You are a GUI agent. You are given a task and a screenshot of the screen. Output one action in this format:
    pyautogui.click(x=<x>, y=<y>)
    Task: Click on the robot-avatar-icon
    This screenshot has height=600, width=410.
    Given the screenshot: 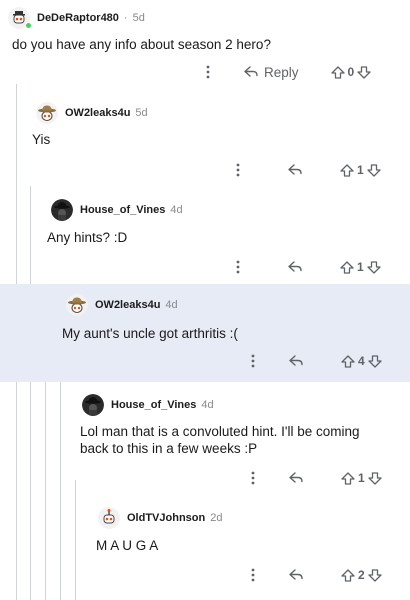 What is the action you would take?
    pyautogui.click(x=109, y=518)
    